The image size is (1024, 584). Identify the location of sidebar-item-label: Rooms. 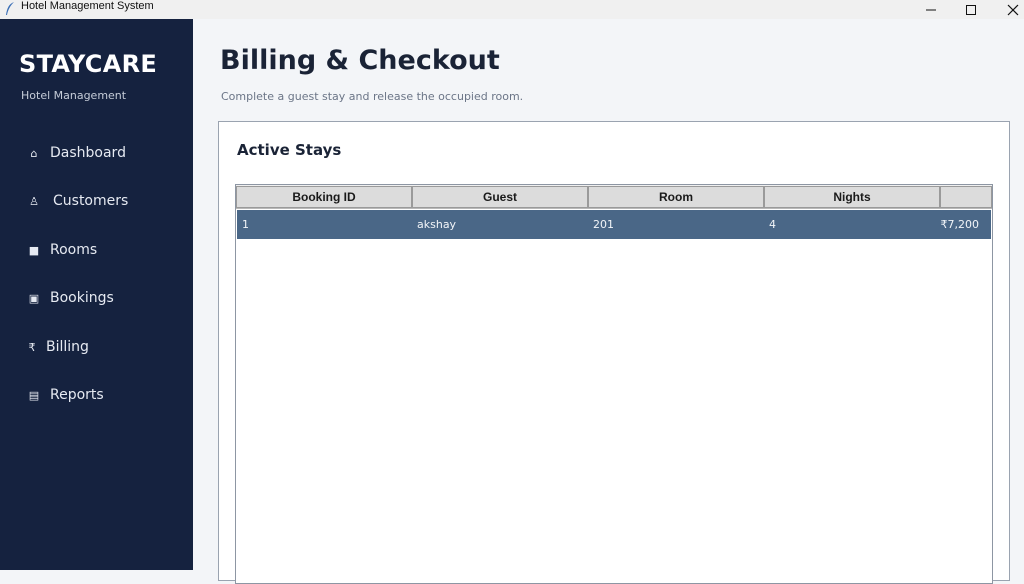
(74, 250).